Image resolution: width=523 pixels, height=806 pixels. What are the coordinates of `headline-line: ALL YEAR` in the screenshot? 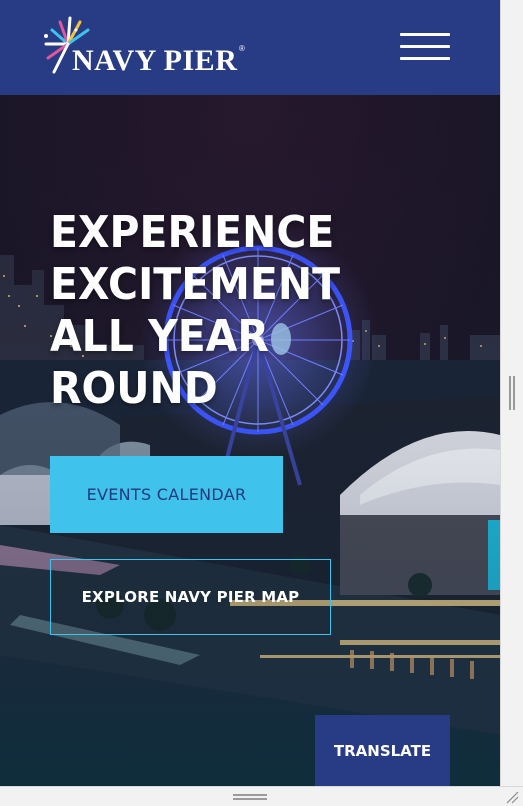 It's located at (159, 336).